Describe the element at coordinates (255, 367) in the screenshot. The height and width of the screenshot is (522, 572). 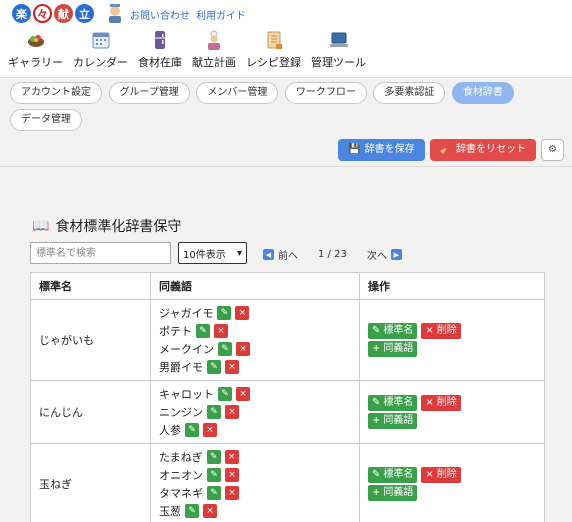
I see `synonym-item: 男爵イモ ✎ ×` at that location.